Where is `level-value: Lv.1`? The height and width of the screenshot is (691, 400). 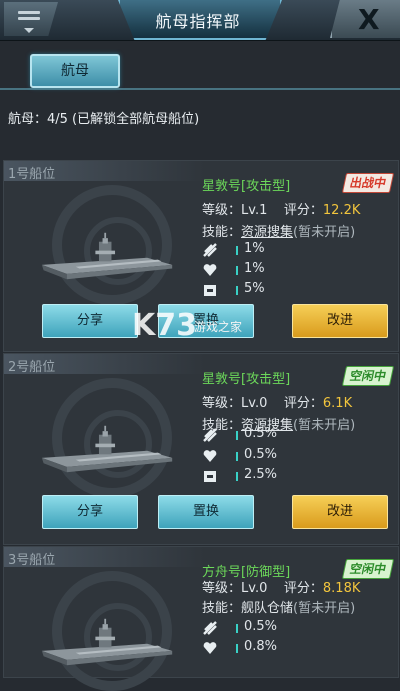
level-value: Lv.1 is located at coordinates (254, 210).